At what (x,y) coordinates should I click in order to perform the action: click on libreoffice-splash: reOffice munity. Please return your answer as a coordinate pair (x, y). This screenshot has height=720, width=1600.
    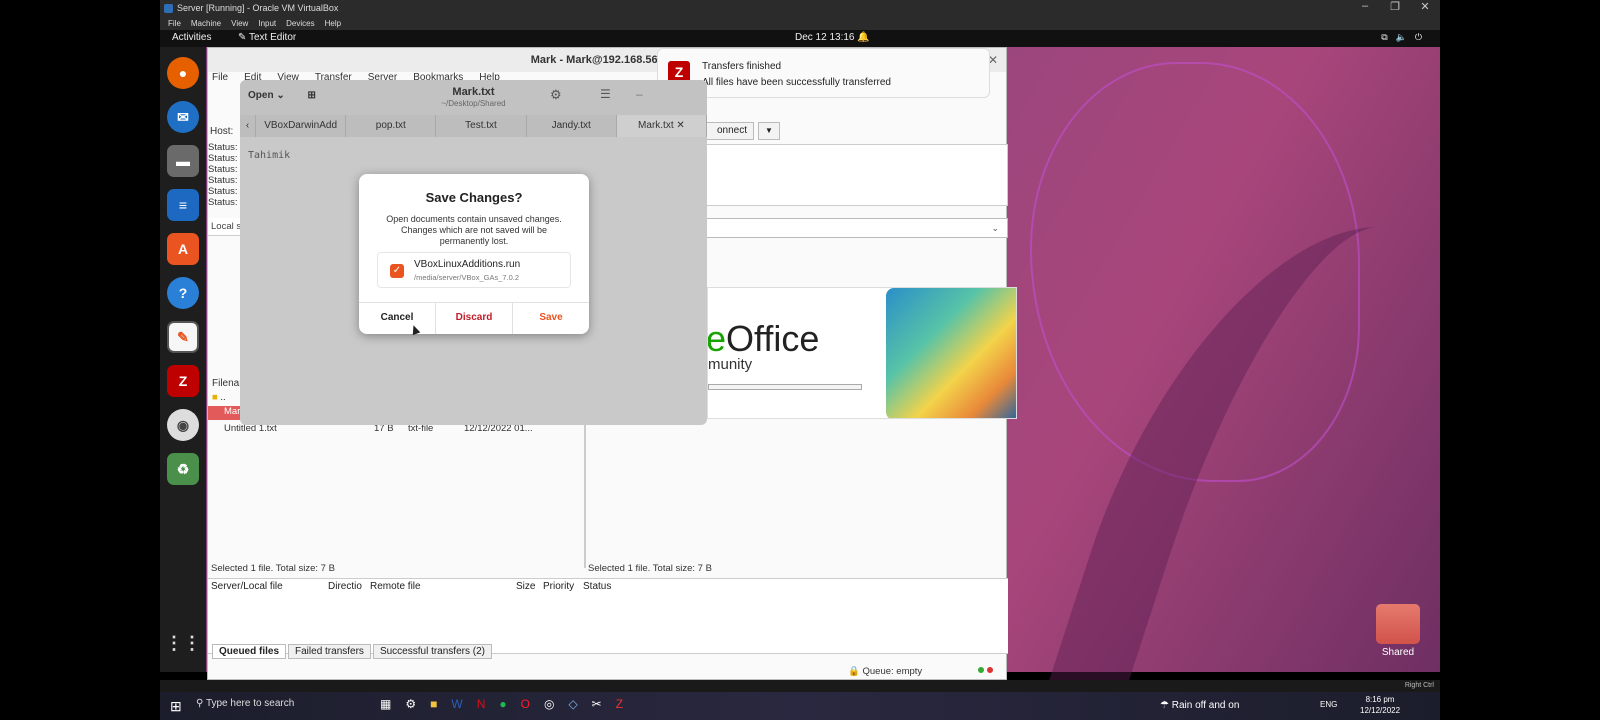
    Looking at the image, I should click on (862, 353).